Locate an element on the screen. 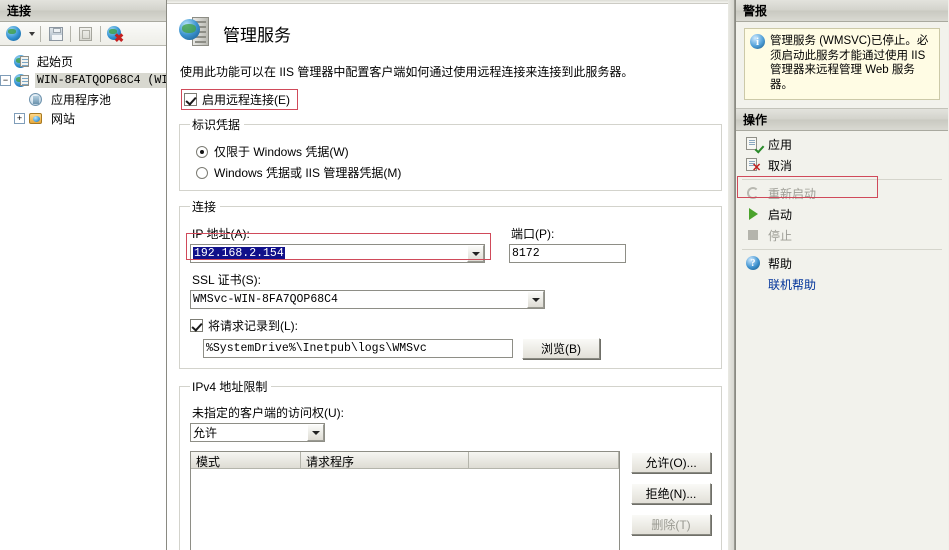  unspecified-clients-combo: 允许 is located at coordinates (257, 433).